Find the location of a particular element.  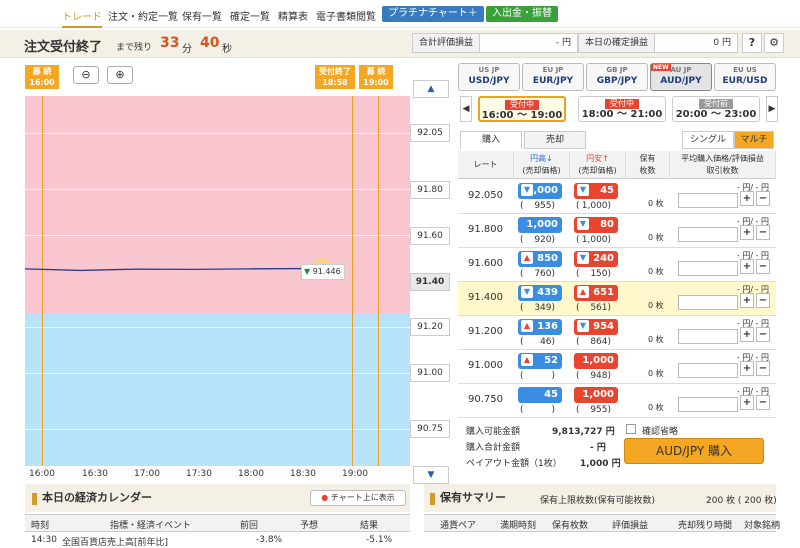

yendaka-button: ▲ 52 is located at coordinates (540, 361).